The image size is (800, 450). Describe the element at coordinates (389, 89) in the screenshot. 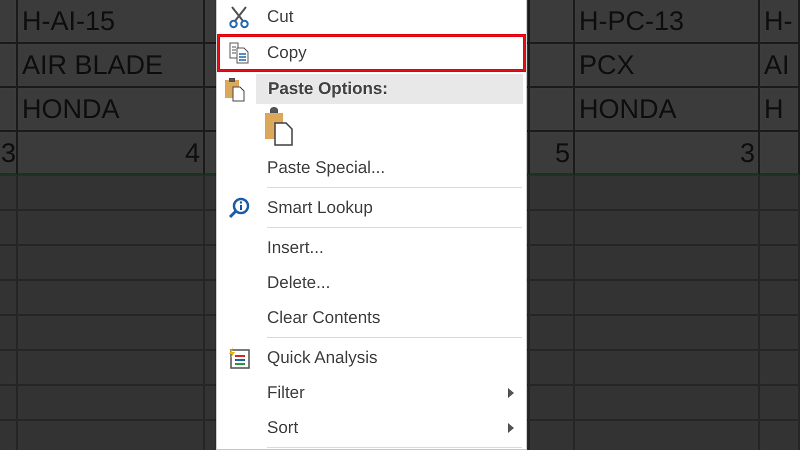

I see `section-header: Paste Options:` at that location.